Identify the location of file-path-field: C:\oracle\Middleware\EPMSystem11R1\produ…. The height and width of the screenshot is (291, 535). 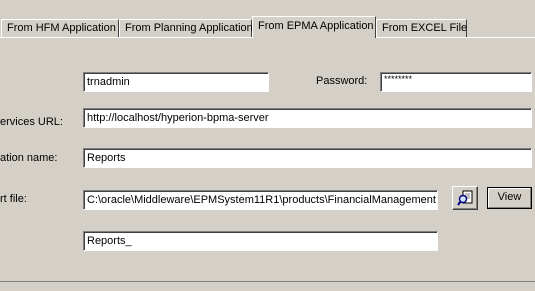
(260, 200).